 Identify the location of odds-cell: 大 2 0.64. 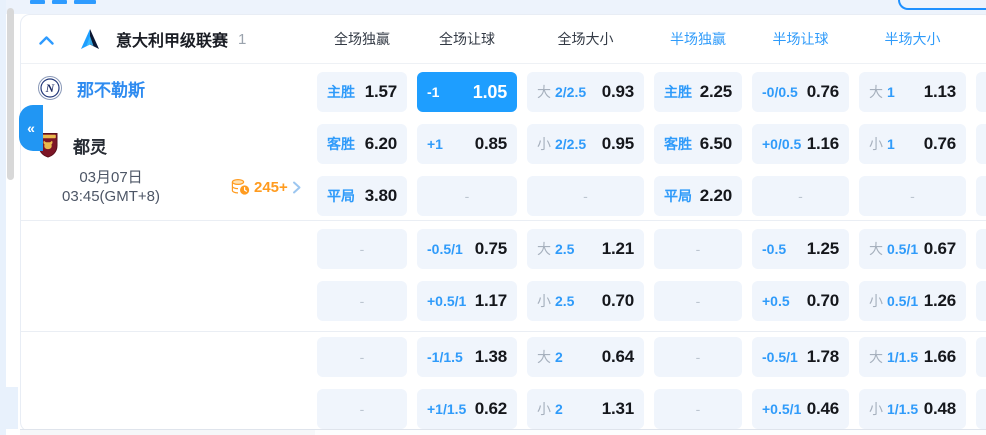
(585, 357).